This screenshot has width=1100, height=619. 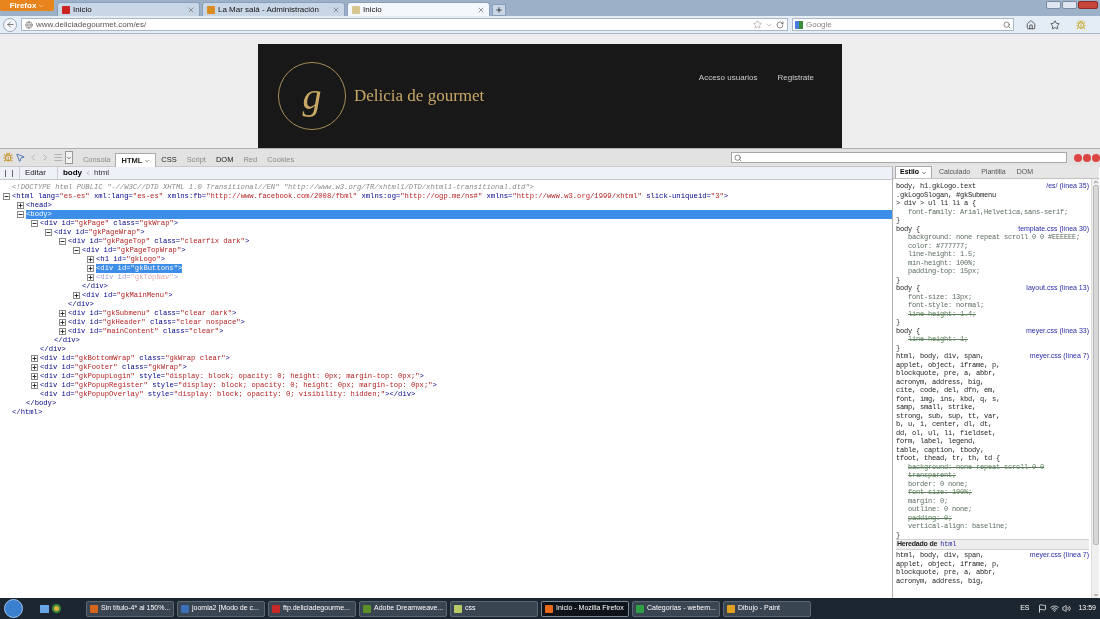 I want to click on dropdown-icon, so click(x=68, y=157).